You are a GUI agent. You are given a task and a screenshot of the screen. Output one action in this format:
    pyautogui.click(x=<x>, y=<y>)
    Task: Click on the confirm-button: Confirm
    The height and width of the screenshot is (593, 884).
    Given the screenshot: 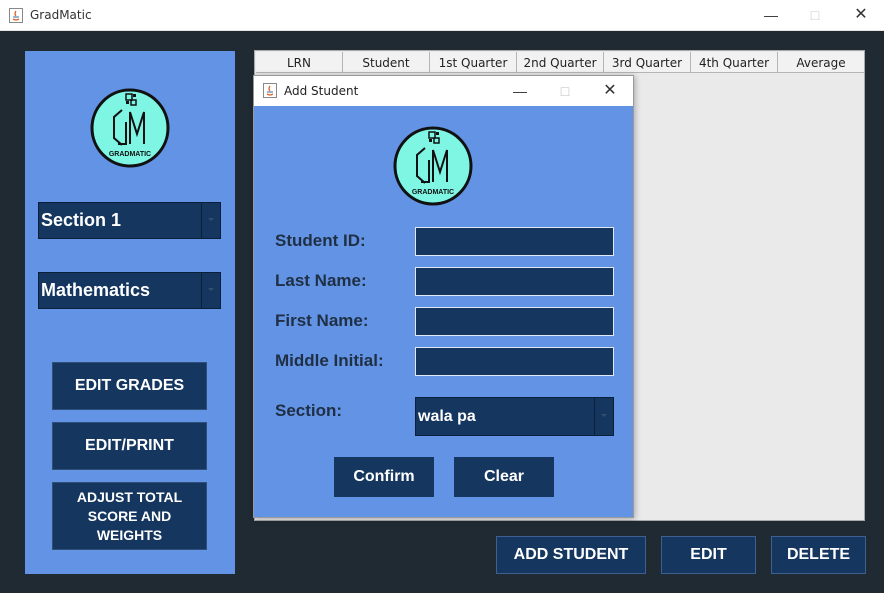 What is the action you would take?
    pyautogui.click(x=384, y=477)
    